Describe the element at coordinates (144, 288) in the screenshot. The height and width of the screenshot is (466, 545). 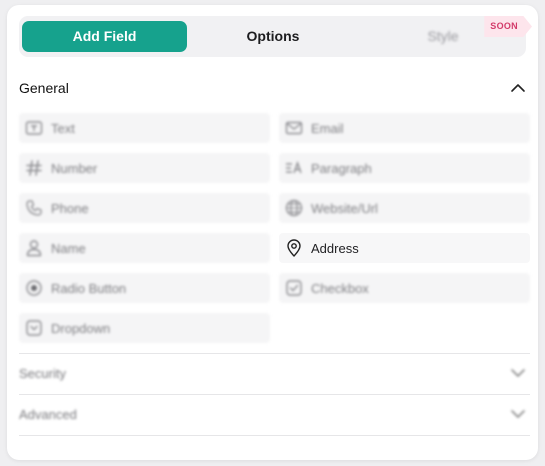
I see `field-radio-button: Radio Button` at that location.